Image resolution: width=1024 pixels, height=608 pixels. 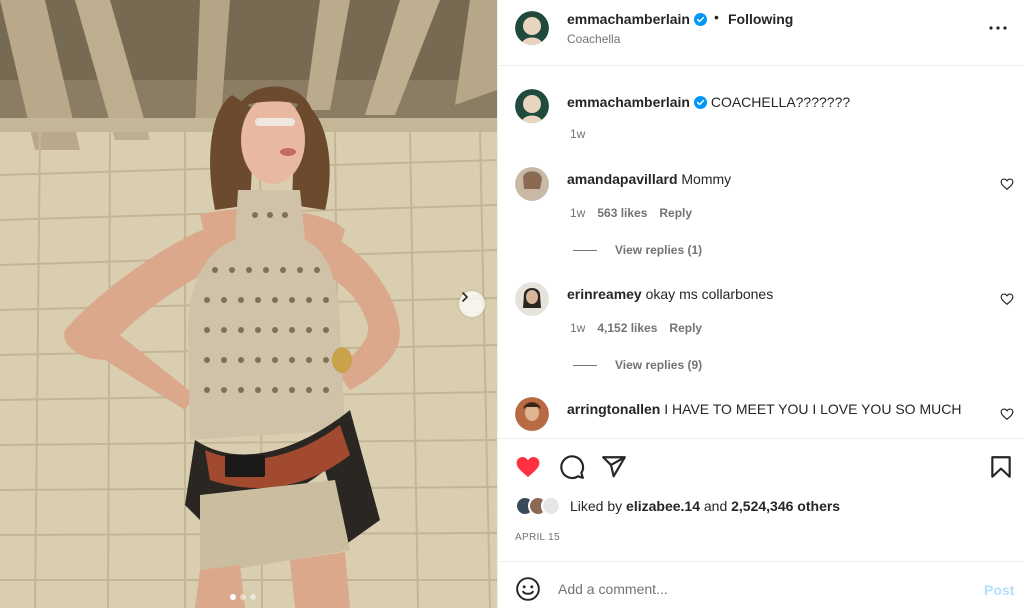 What do you see at coordinates (622, 213) in the screenshot?
I see `comment-likes: 563 likes` at bounding box center [622, 213].